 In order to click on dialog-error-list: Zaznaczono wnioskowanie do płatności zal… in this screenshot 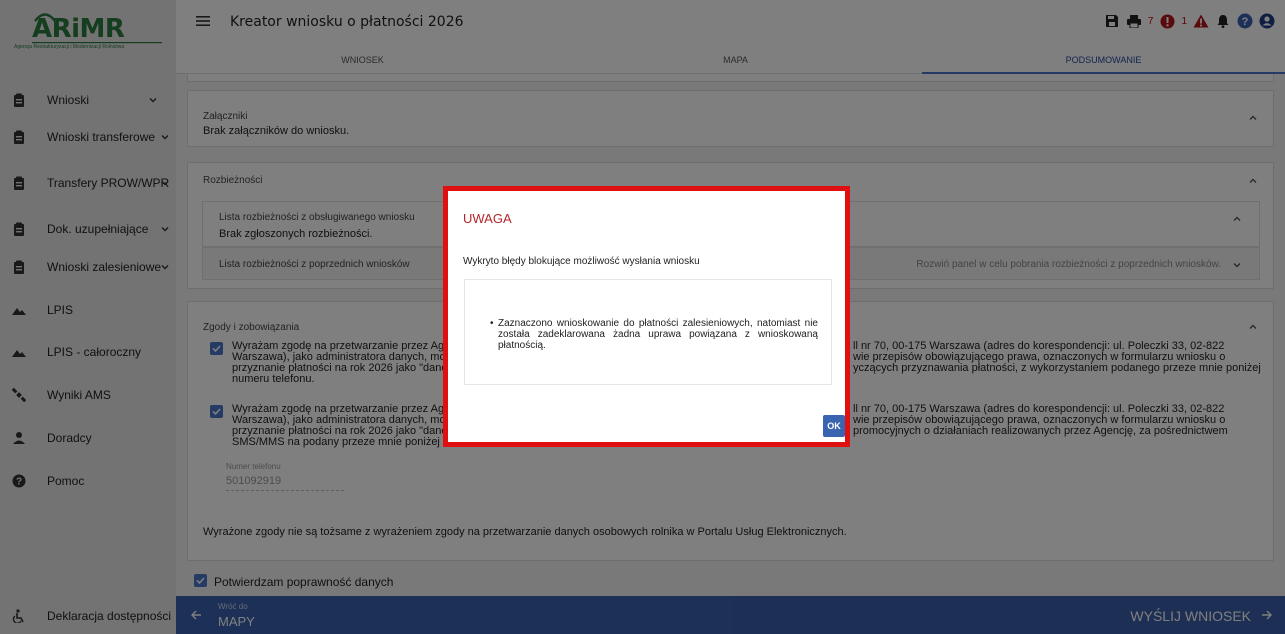, I will do `click(648, 332)`.